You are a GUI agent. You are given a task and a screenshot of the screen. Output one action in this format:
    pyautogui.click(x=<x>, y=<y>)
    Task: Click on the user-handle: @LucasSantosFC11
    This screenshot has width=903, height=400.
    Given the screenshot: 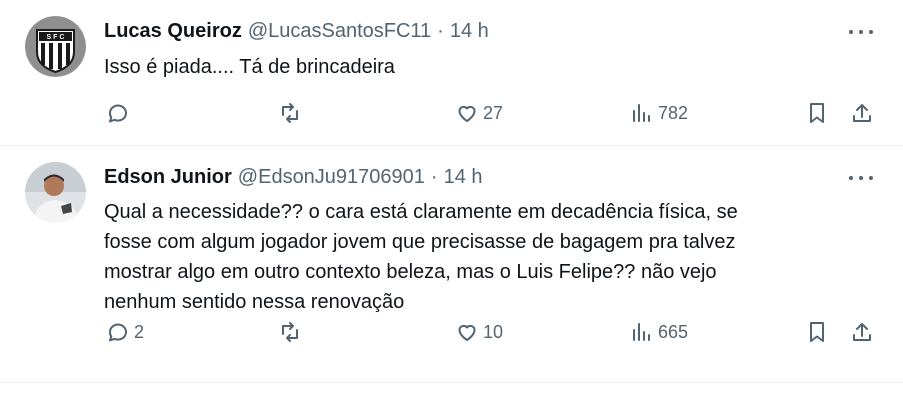 What is the action you would take?
    pyautogui.click(x=339, y=31)
    